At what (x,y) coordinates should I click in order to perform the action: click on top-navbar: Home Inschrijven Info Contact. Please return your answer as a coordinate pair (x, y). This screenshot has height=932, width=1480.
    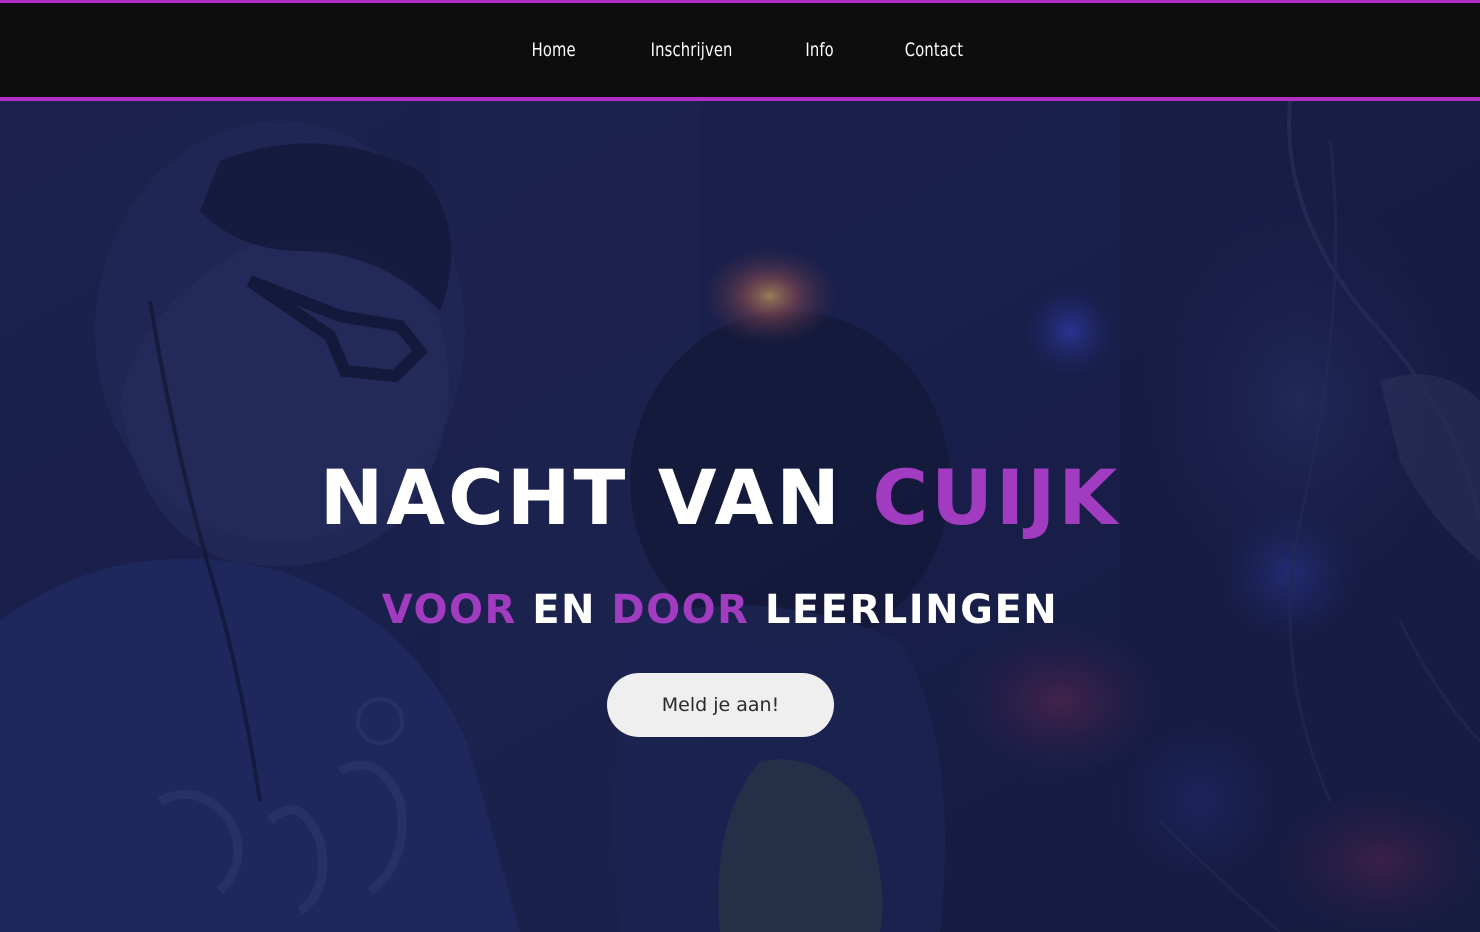
    Looking at the image, I should click on (740, 50).